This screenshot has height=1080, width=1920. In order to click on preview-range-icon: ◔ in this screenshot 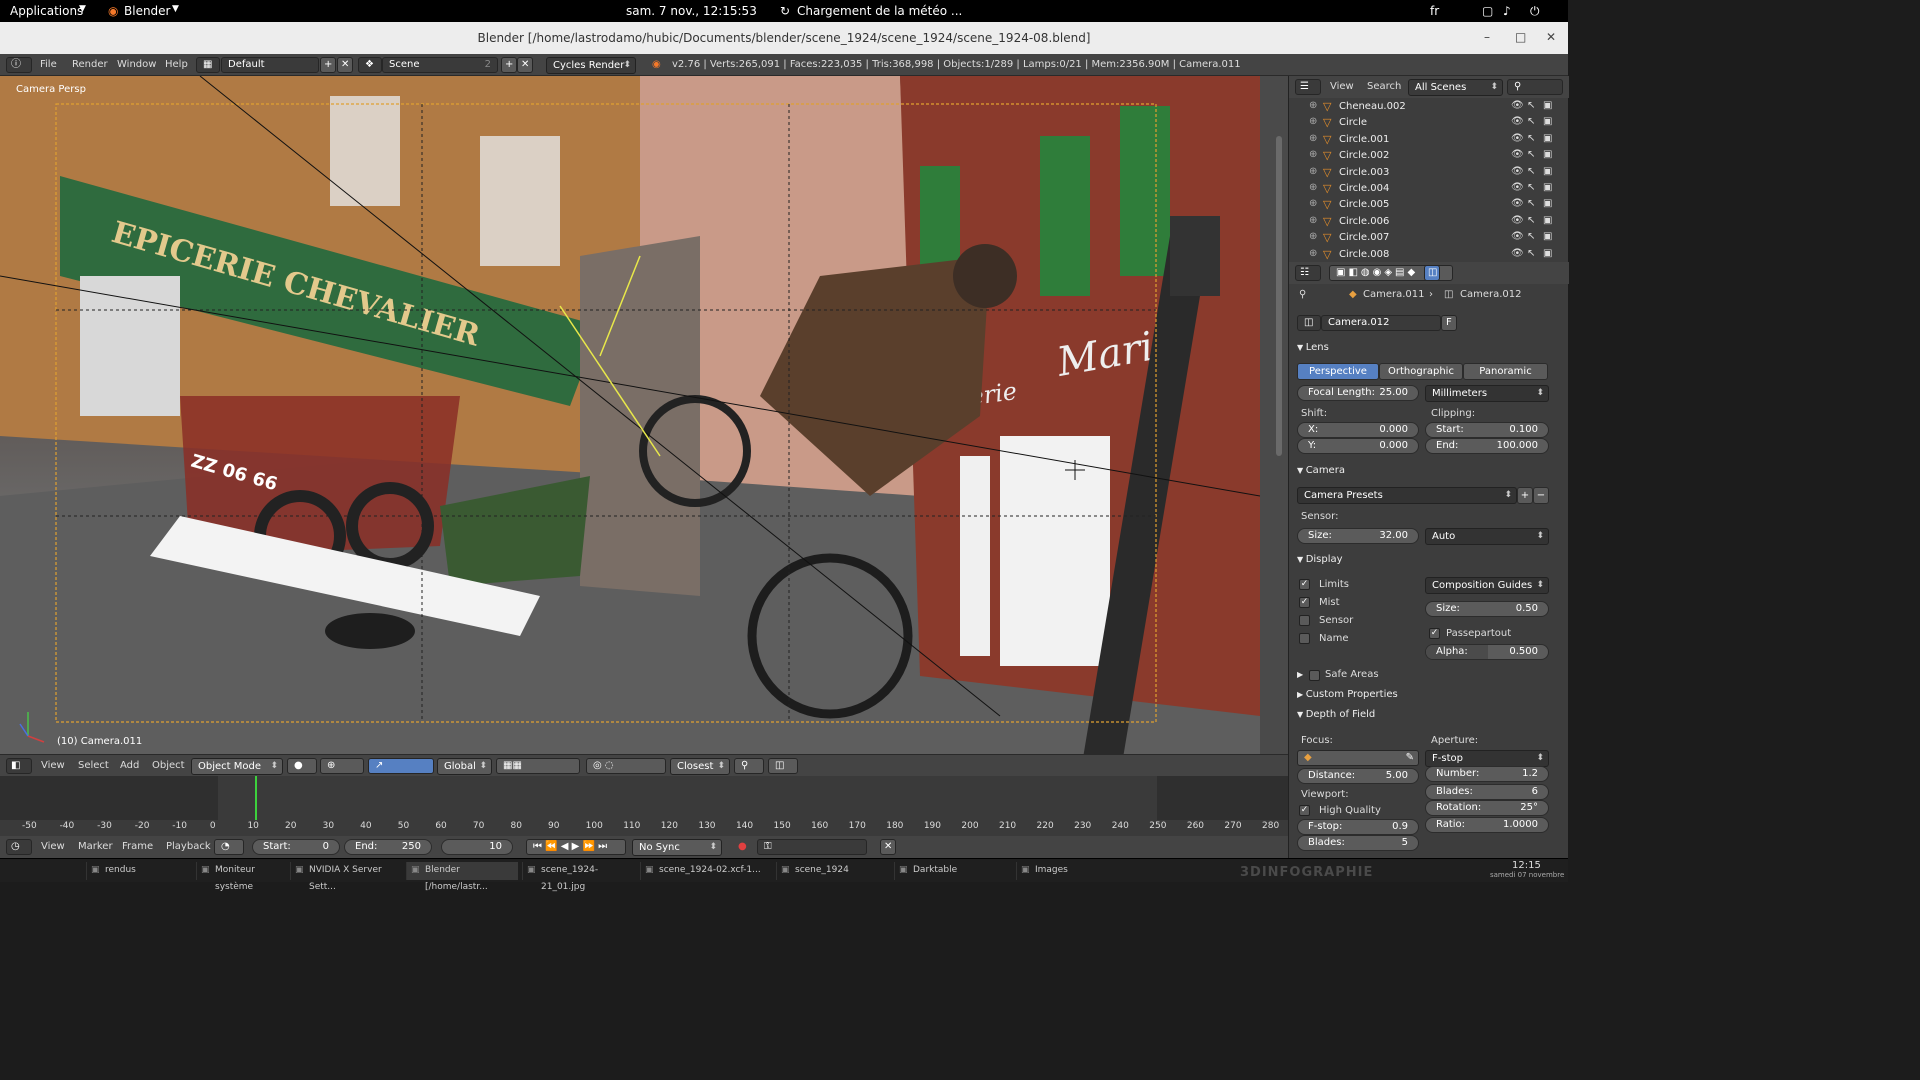, I will do `click(229, 847)`.